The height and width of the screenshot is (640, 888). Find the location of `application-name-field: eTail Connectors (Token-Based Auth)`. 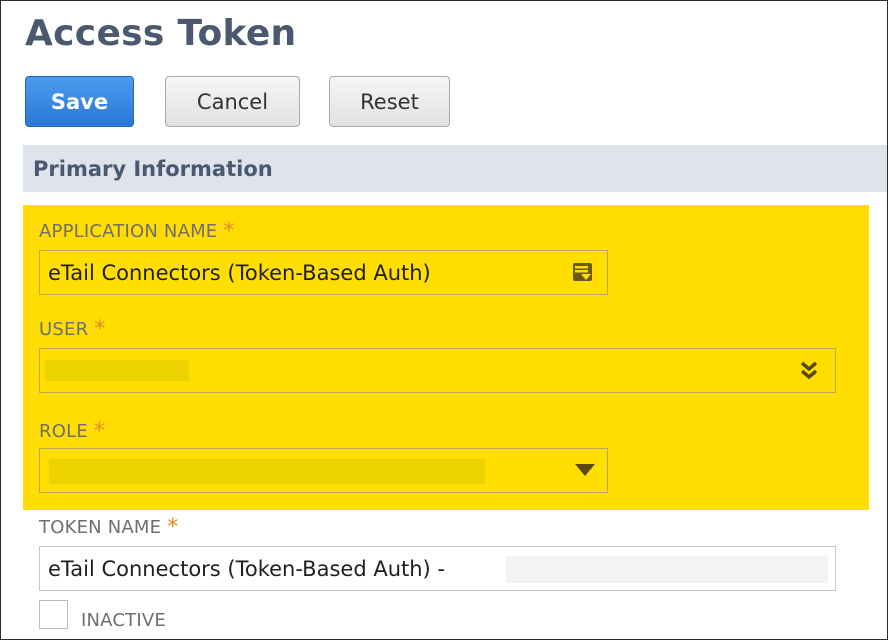

application-name-field: eTail Connectors (Token-Based Auth) is located at coordinates (323, 272).